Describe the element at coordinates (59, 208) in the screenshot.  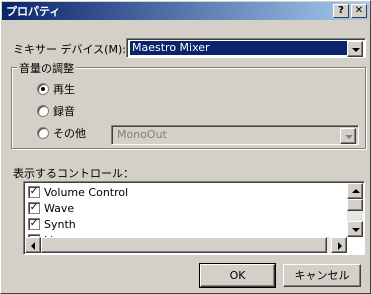
I see `list-item-label: Wave` at that location.